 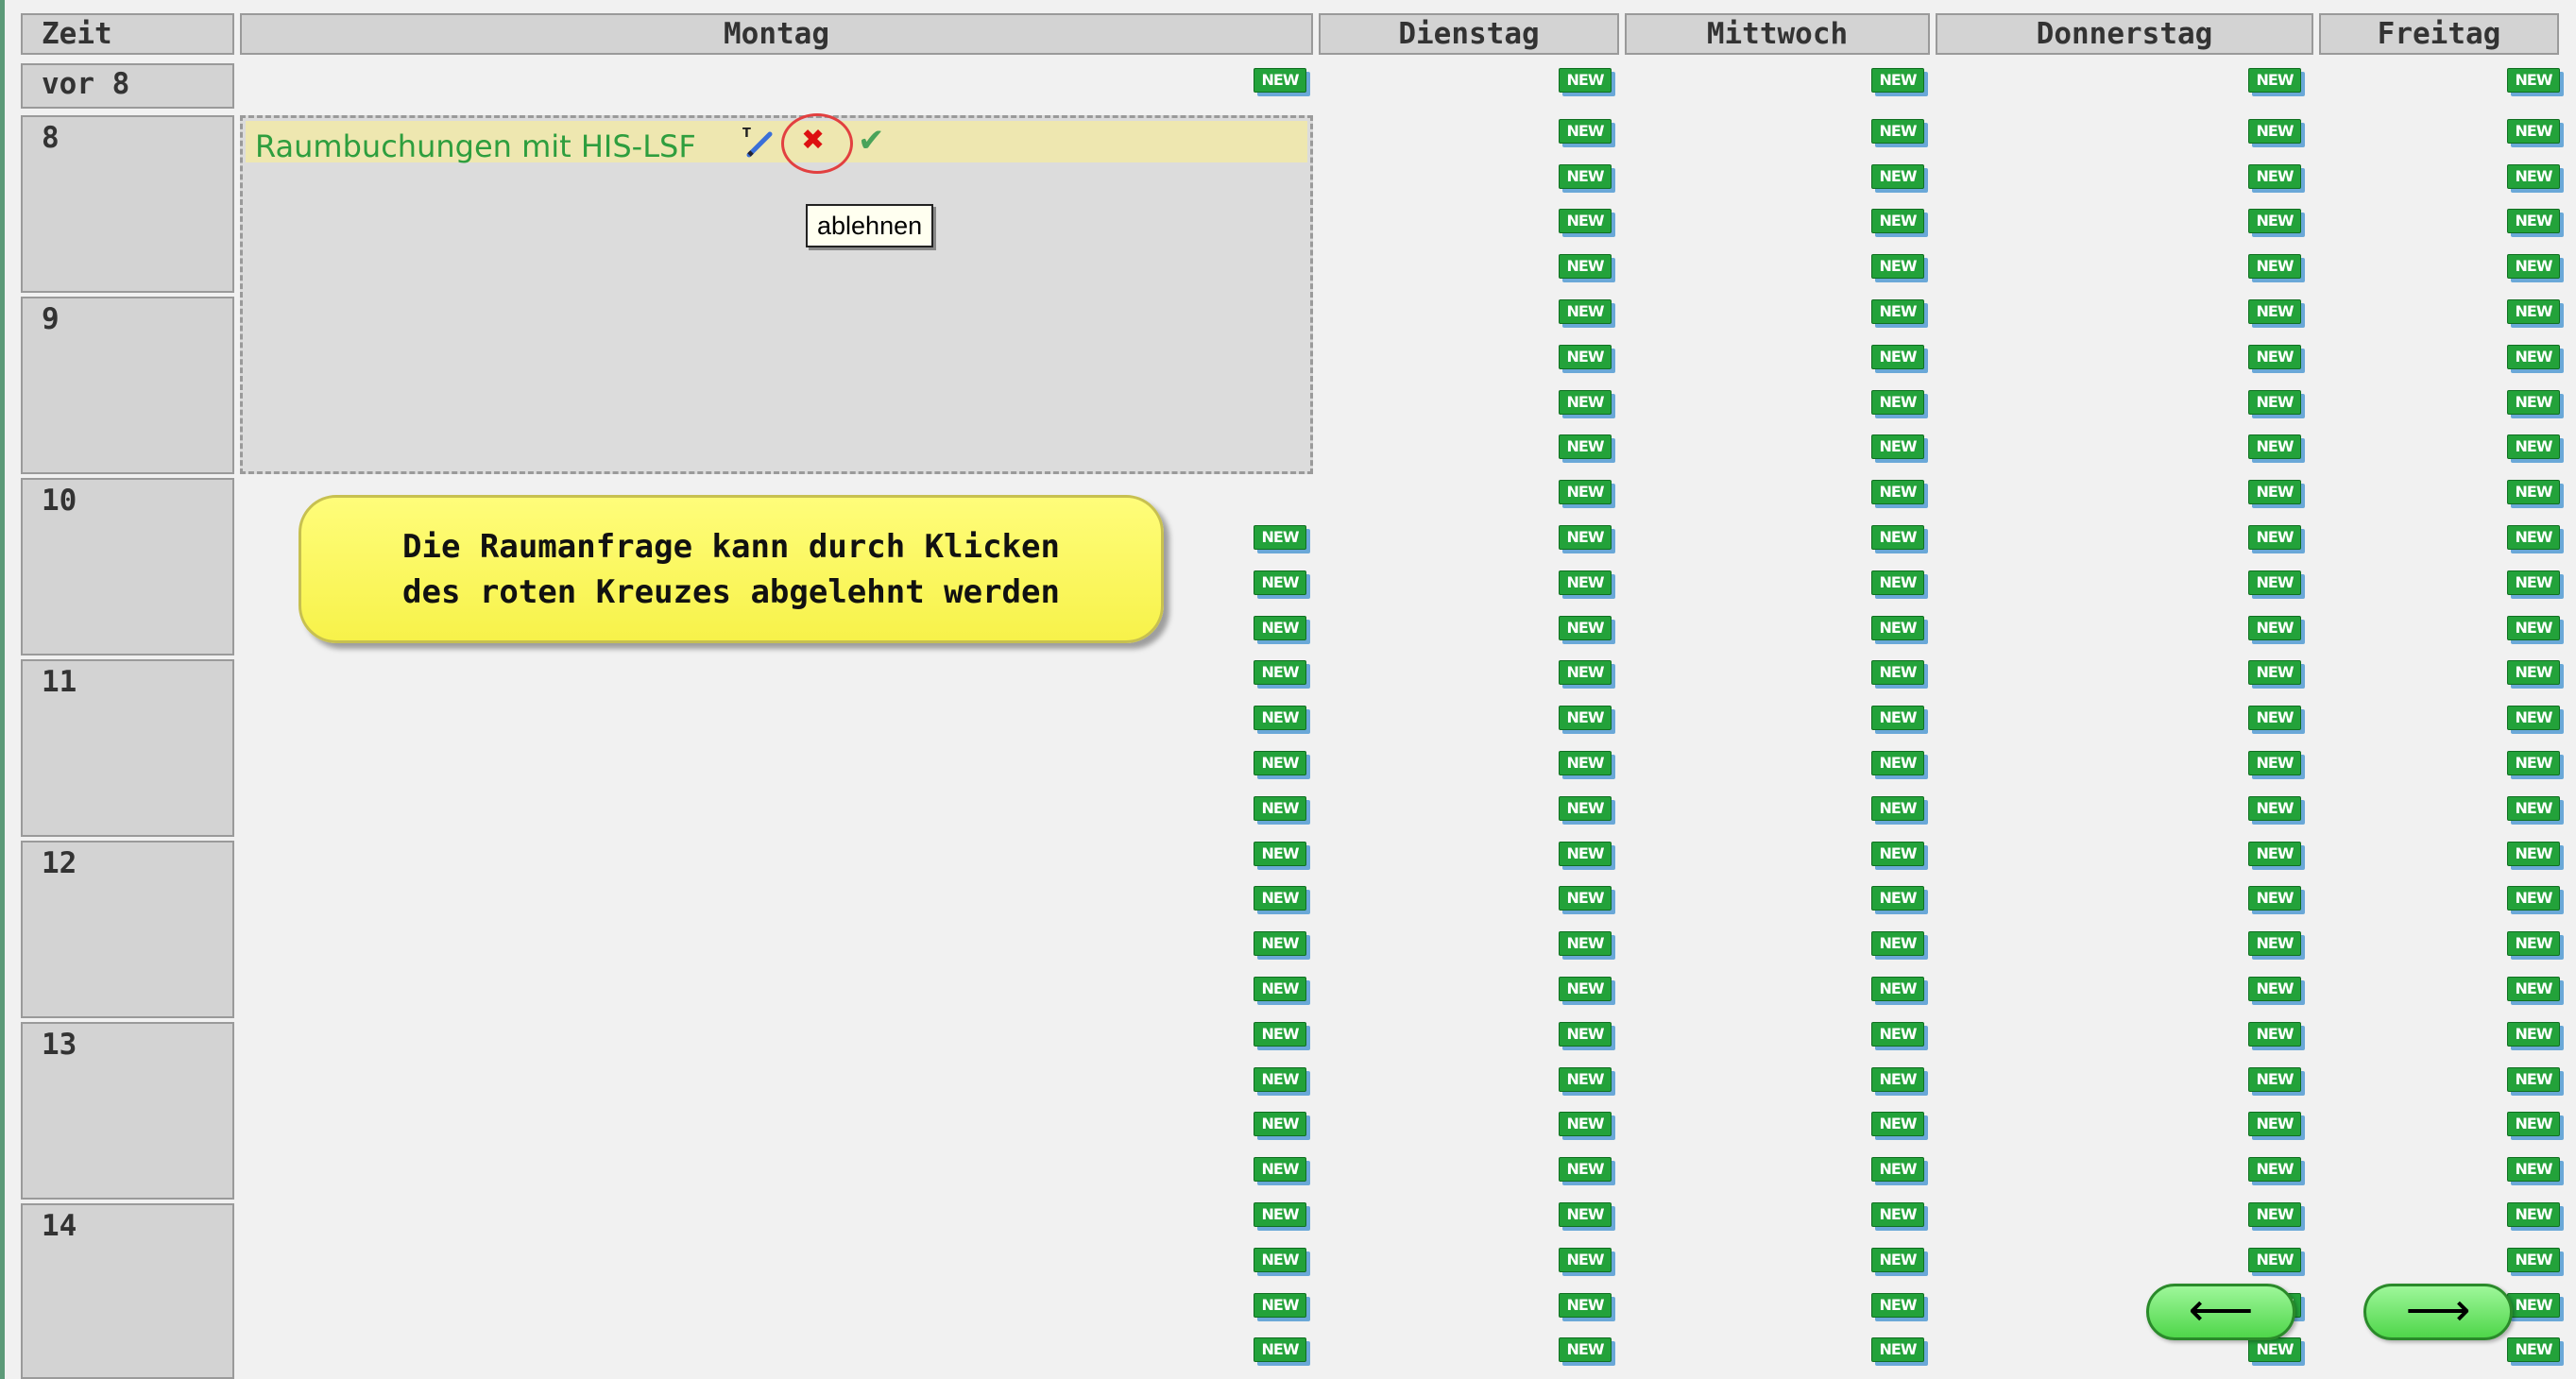 What do you see at coordinates (2438, 1312) in the screenshot?
I see `arrow-right-icon: ⟶` at bounding box center [2438, 1312].